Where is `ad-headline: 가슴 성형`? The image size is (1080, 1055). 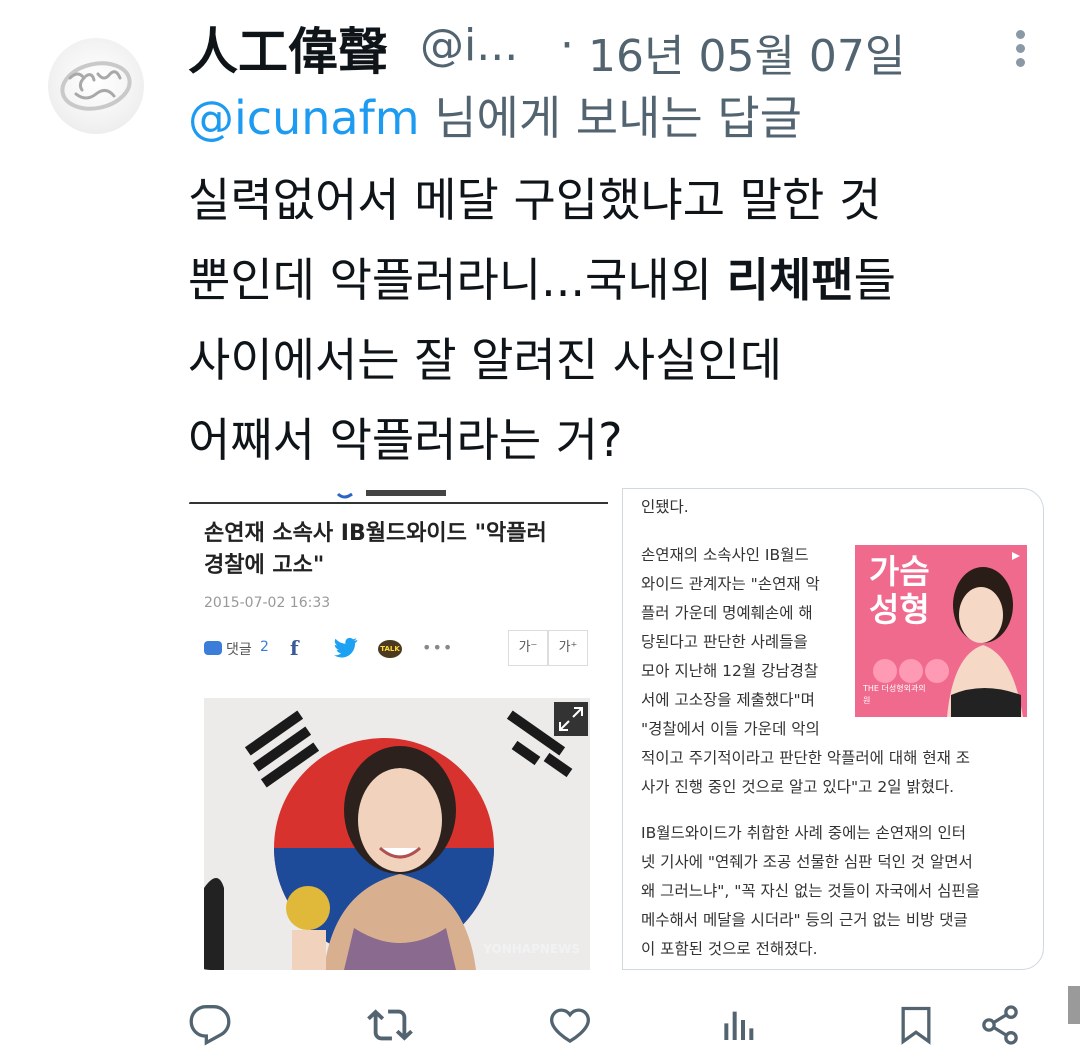 ad-headline: 가슴 성형 is located at coordinates (899, 591).